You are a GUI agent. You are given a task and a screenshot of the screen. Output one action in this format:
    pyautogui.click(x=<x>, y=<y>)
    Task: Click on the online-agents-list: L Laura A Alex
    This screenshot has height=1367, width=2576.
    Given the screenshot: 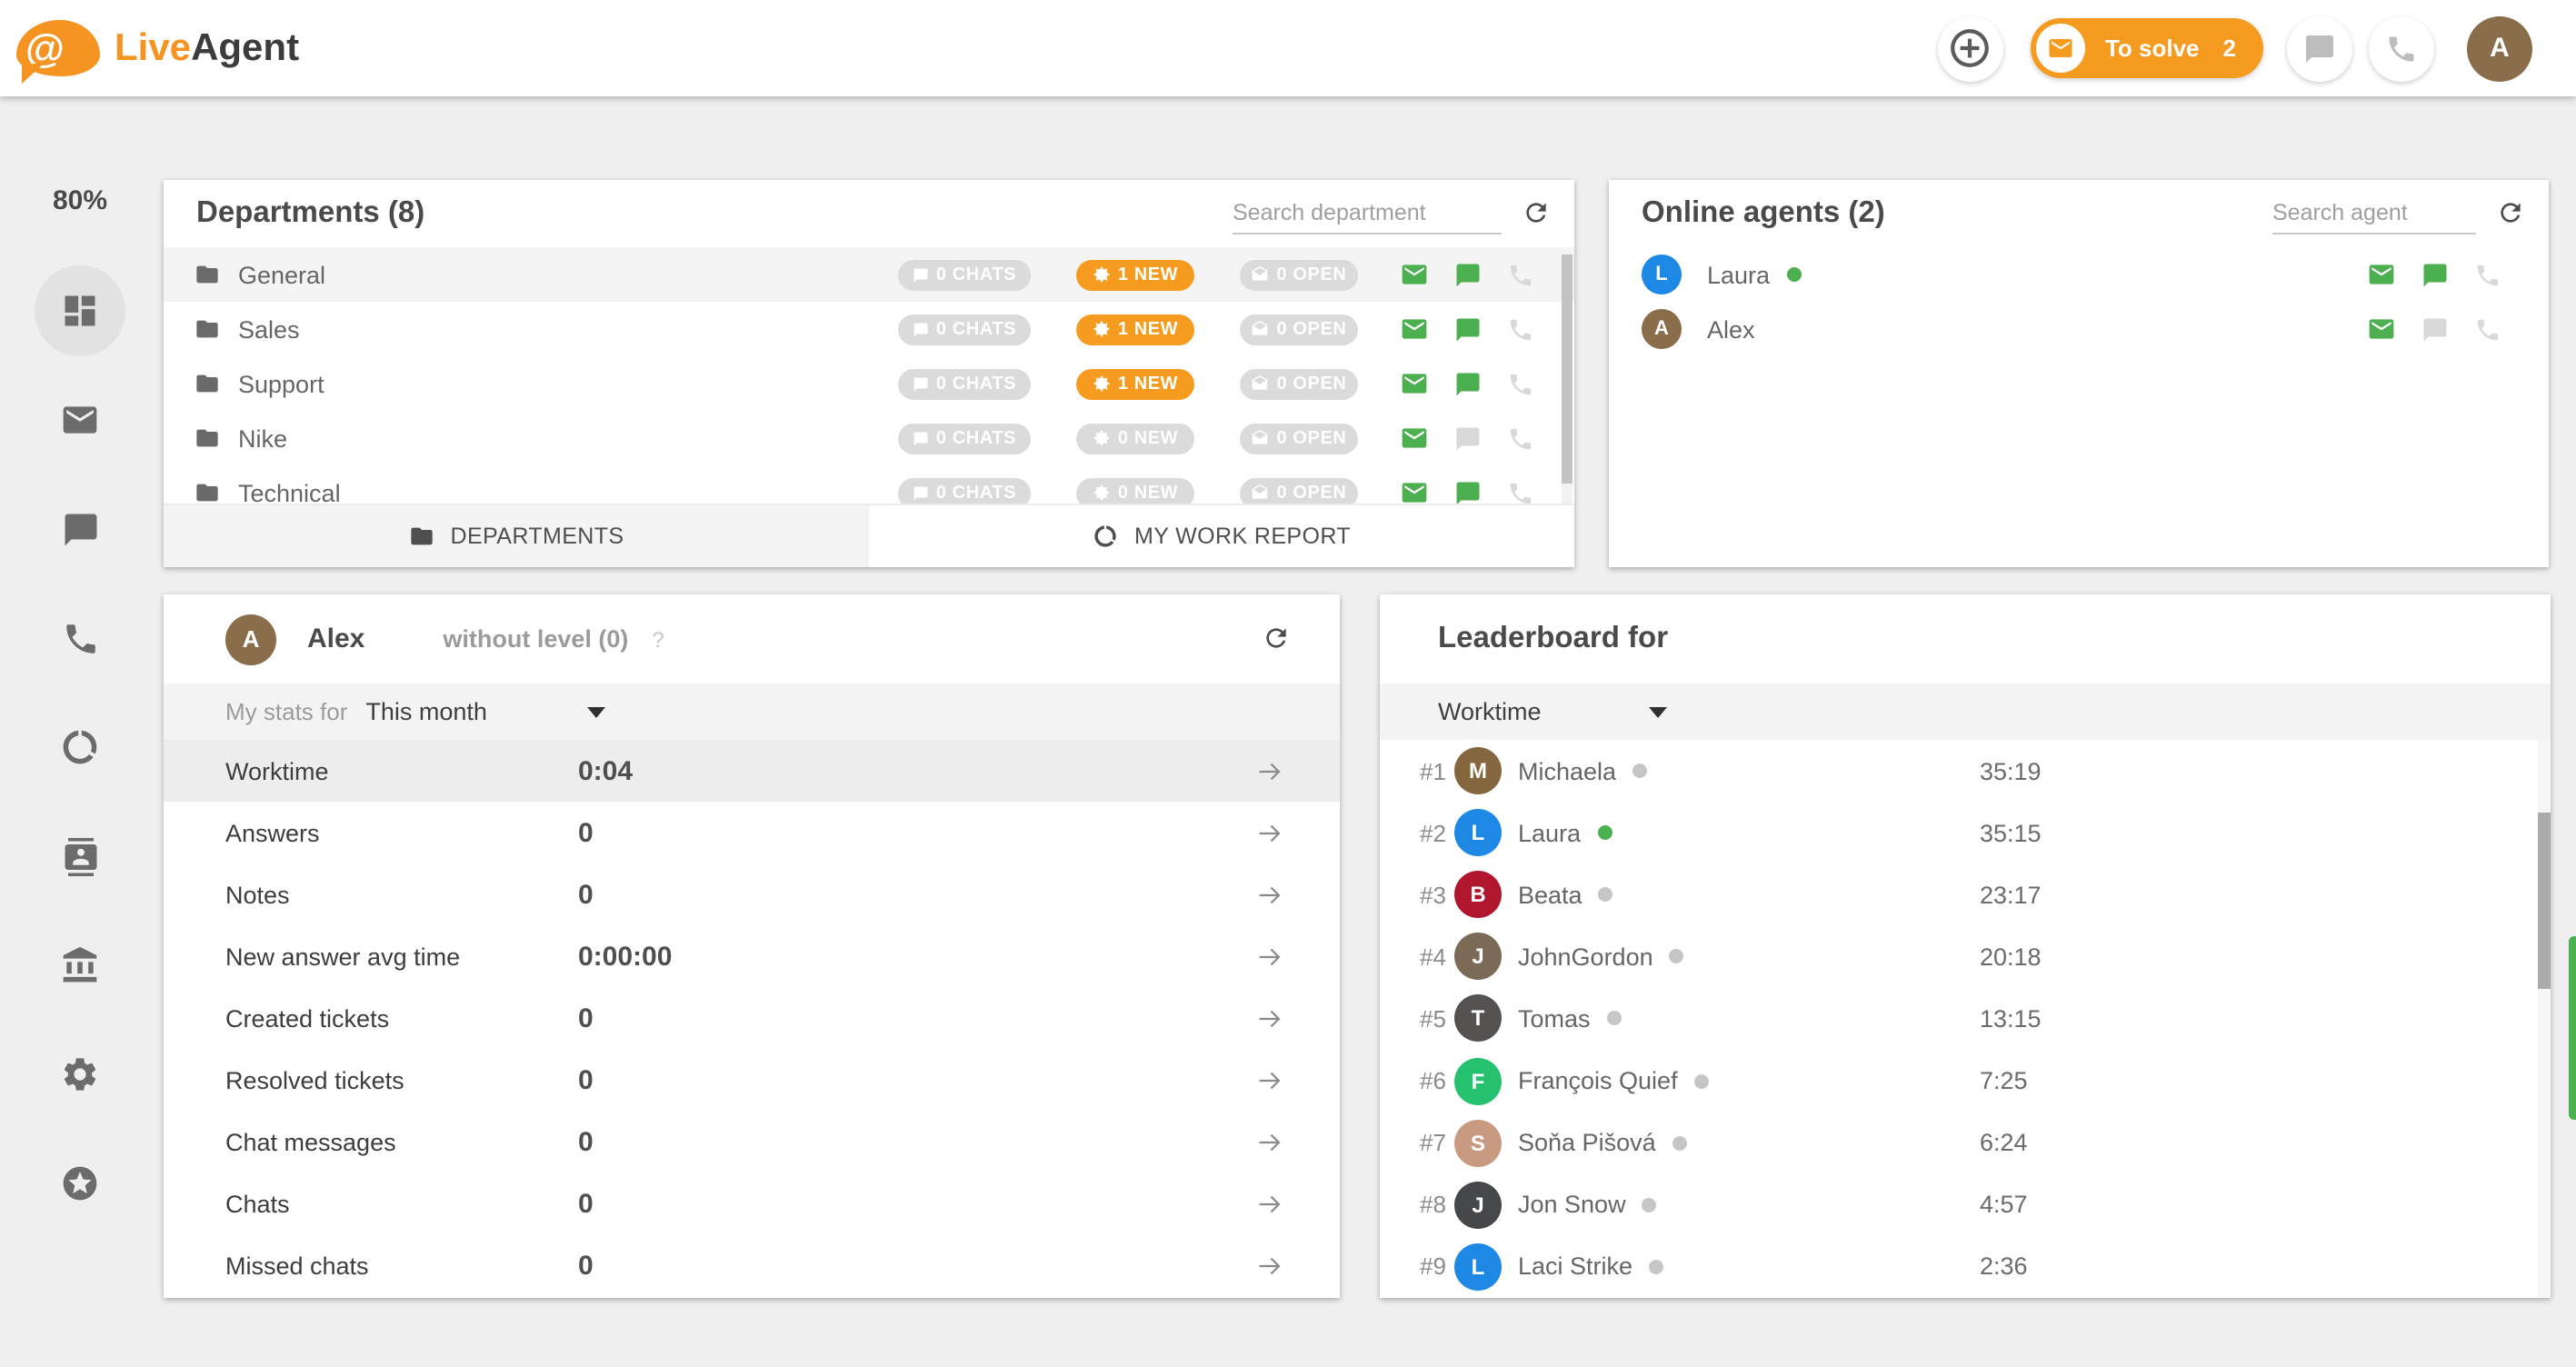 What is the action you would take?
    pyautogui.click(x=2079, y=301)
    